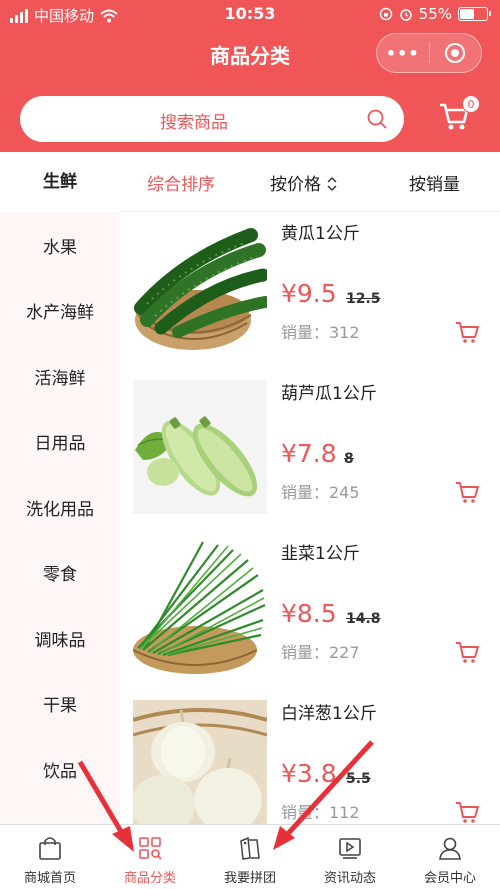 The width and height of the screenshot is (500, 889). I want to click on cart-count-badge: 0, so click(471, 104).